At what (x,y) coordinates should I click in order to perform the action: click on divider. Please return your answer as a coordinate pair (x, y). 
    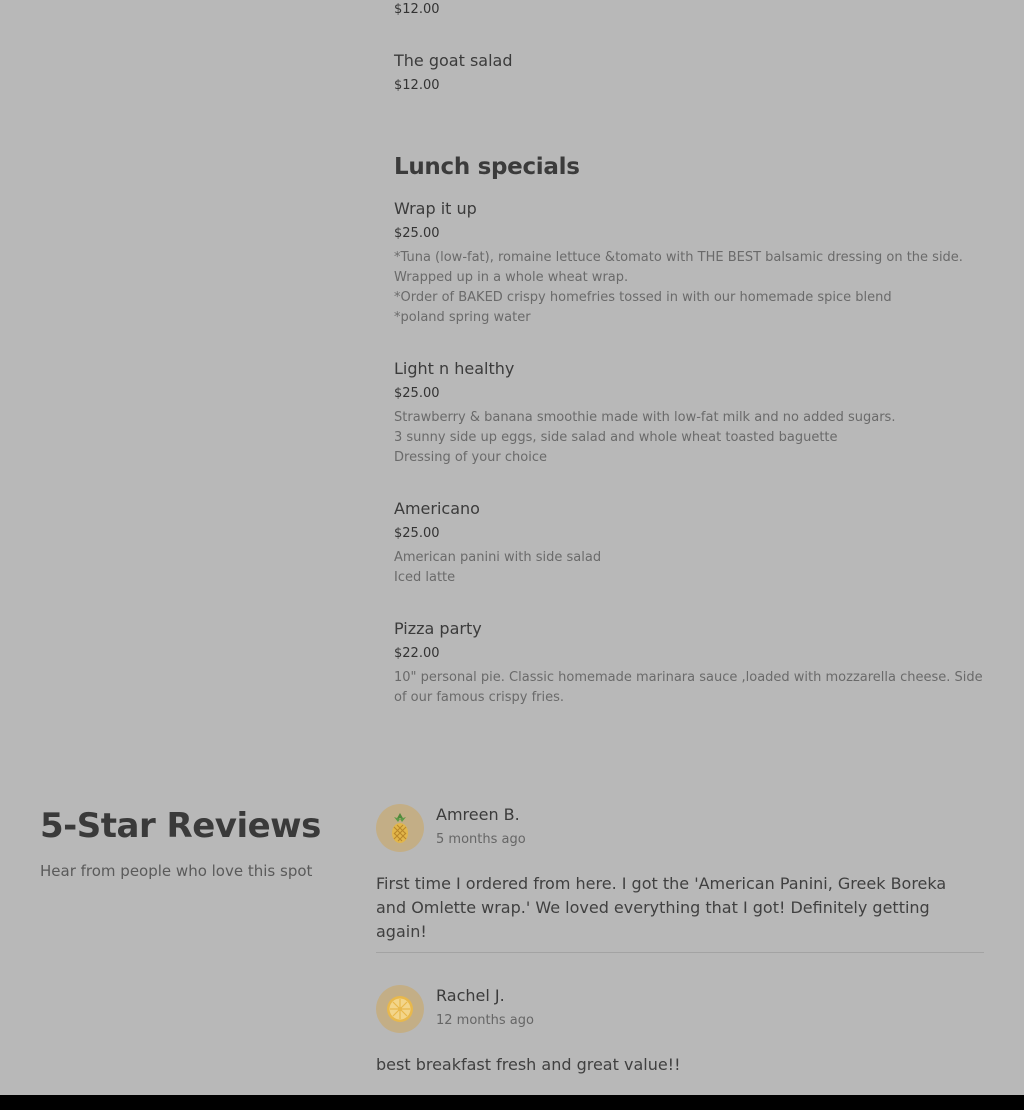
    Looking at the image, I should click on (680, 952).